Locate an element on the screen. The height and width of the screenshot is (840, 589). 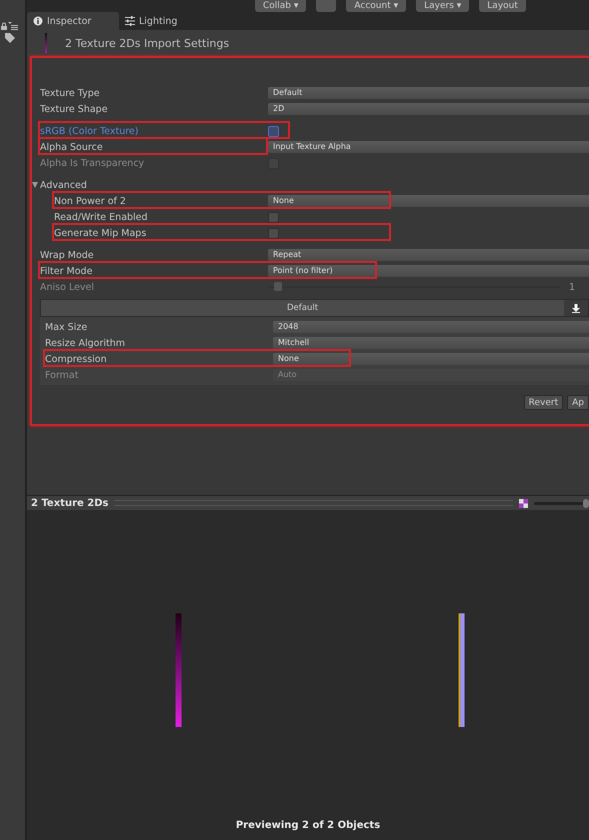
field-label: Resize Algorithm is located at coordinates (85, 343).